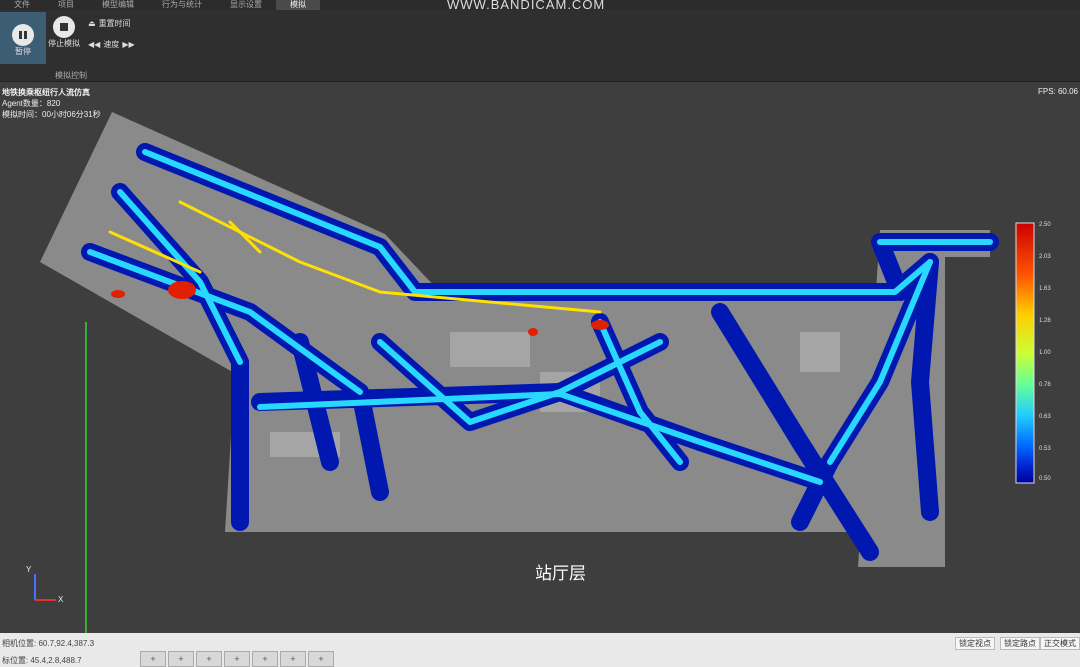  What do you see at coordinates (246, 5) in the screenshot?
I see `menu-display-settings: 显示设置` at bounding box center [246, 5].